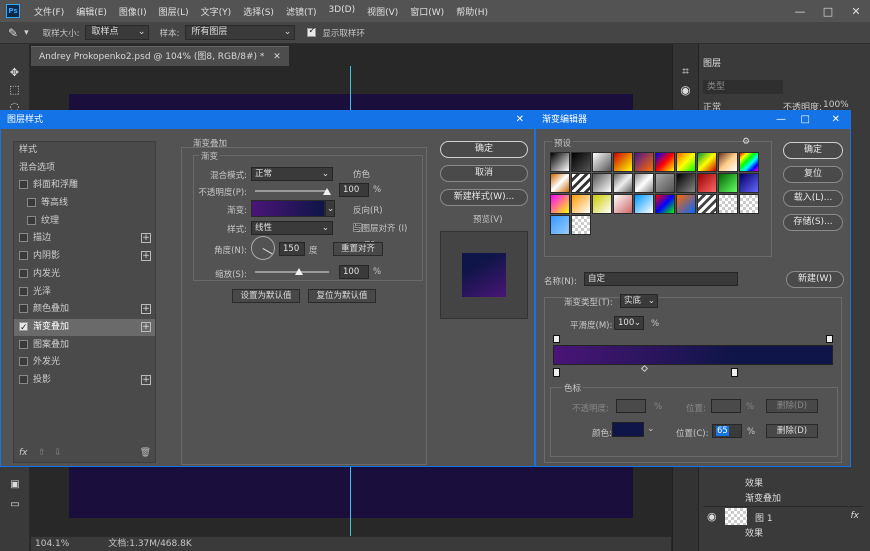 The height and width of the screenshot is (551, 870). Describe the element at coordinates (299, 271) in the screenshot. I see `scale-slider-thumb` at that location.